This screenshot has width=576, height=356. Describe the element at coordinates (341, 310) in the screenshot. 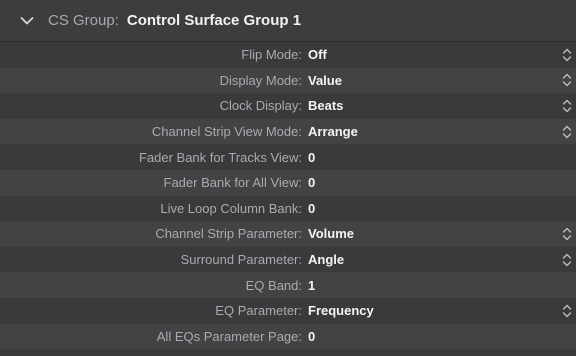

I see `param-value: Frequency` at that location.